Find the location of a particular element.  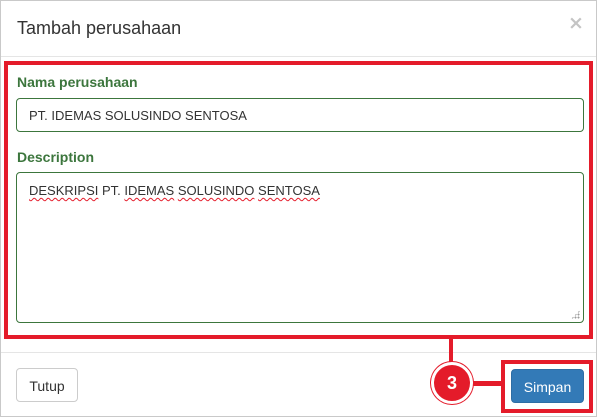

dialog-header: Tambah perusahaan × is located at coordinates (298, 29).